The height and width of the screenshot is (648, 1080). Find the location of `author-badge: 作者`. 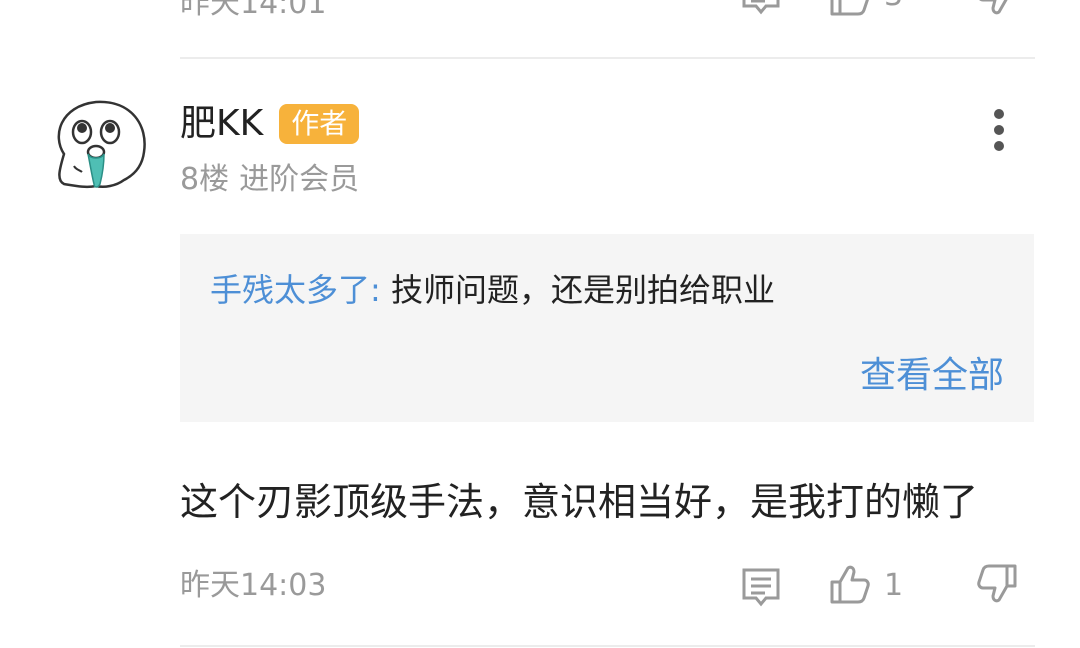

author-badge: 作者 is located at coordinates (319, 124).